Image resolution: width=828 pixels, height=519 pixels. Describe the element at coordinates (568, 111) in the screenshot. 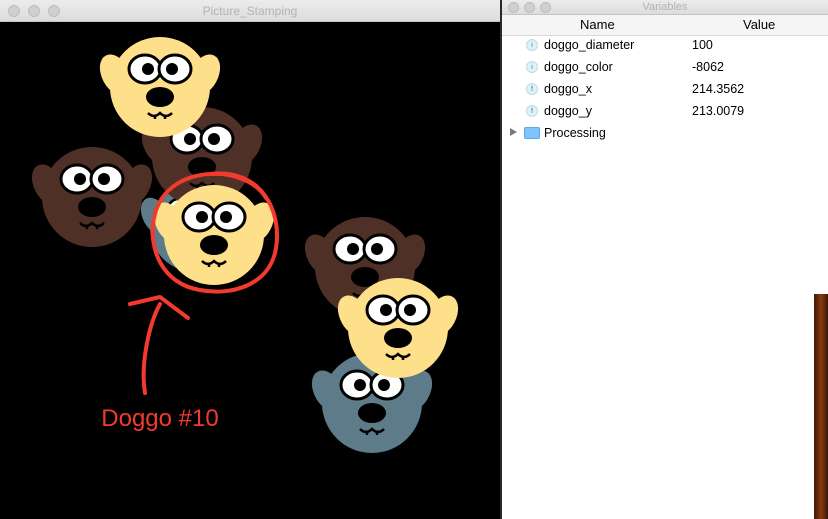

I see `variable-name: doggo_y` at that location.